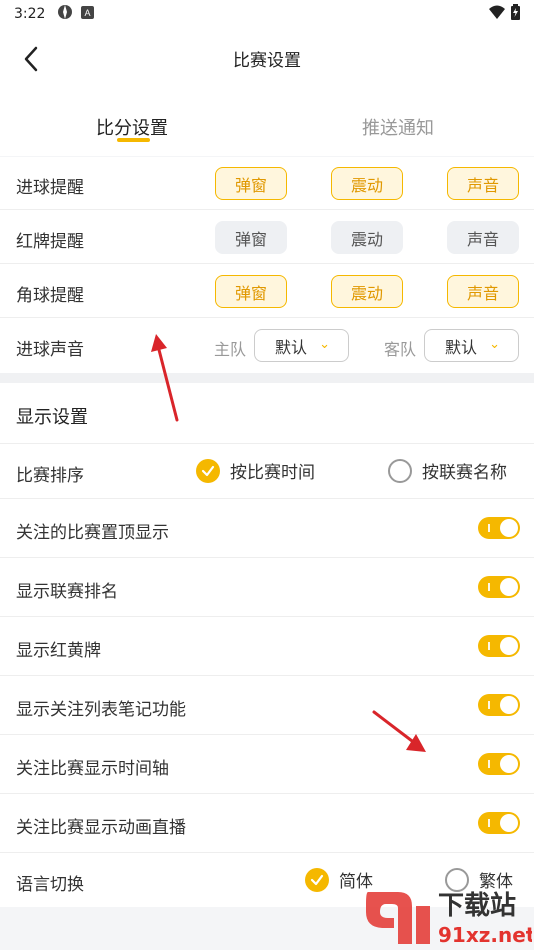 This screenshot has height=950, width=534. I want to click on animation-live-toggle, so click(499, 823).